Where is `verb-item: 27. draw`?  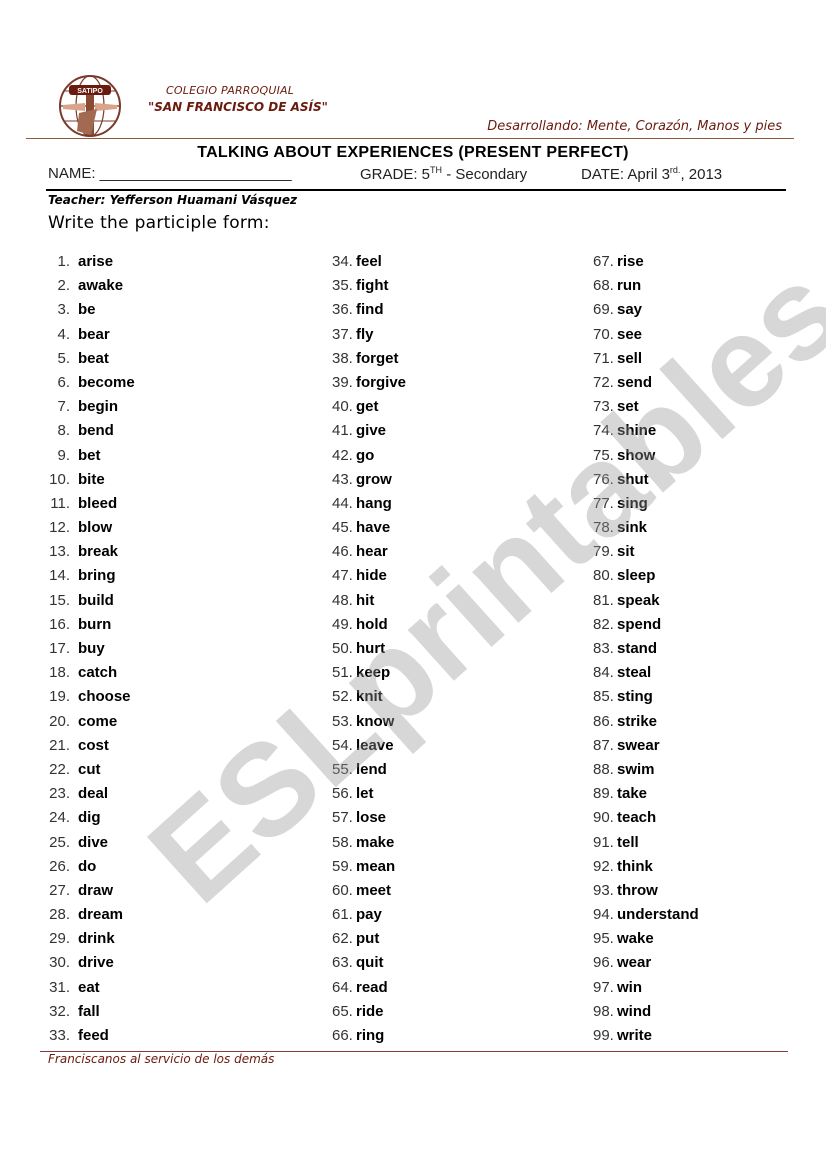
verb-item: 27. draw is located at coordinates (89, 893).